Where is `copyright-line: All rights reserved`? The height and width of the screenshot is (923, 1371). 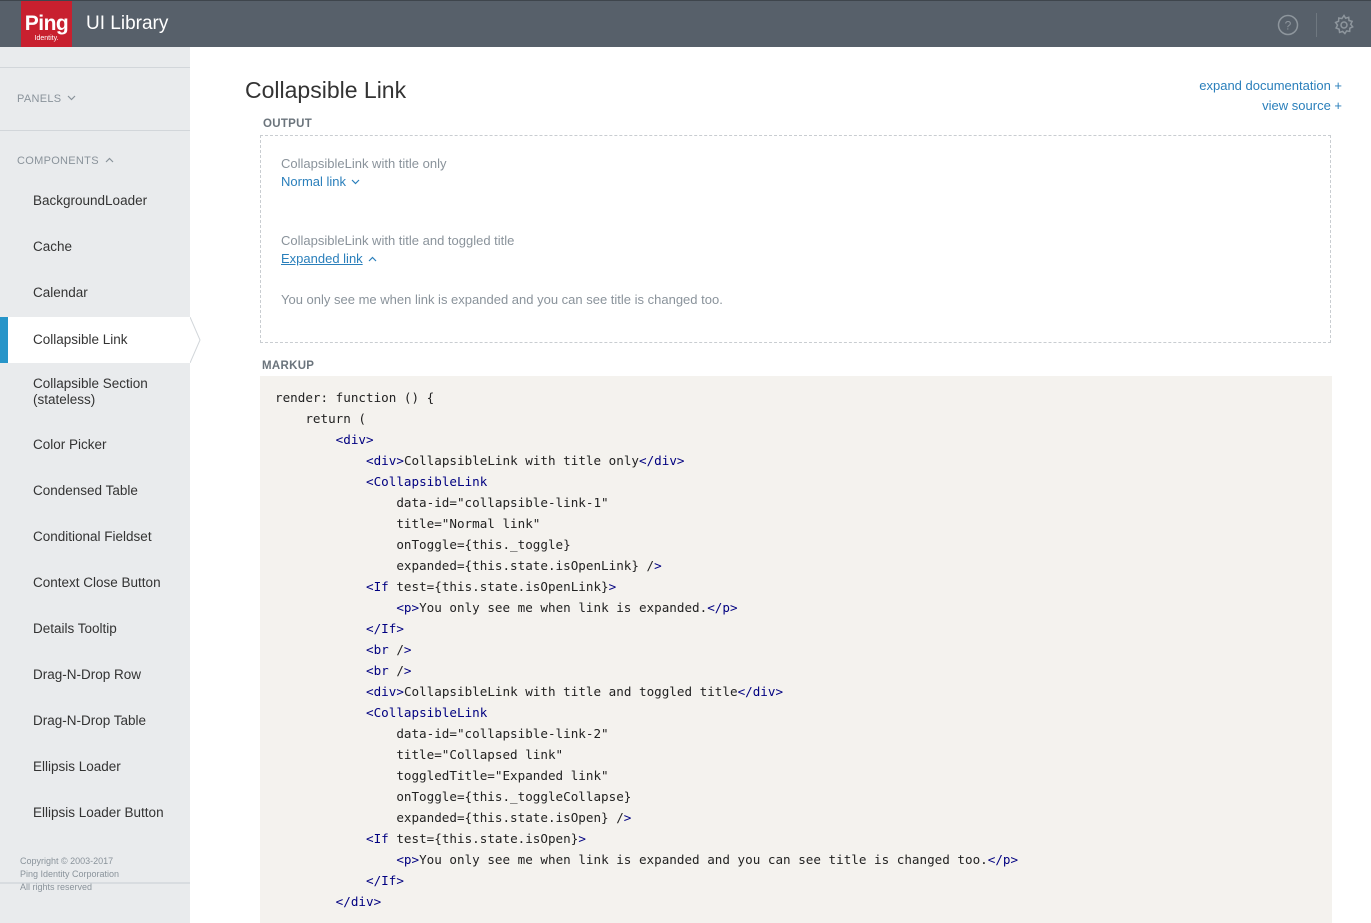
copyright-line: All rights reserved is located at coordinates (56, 887).